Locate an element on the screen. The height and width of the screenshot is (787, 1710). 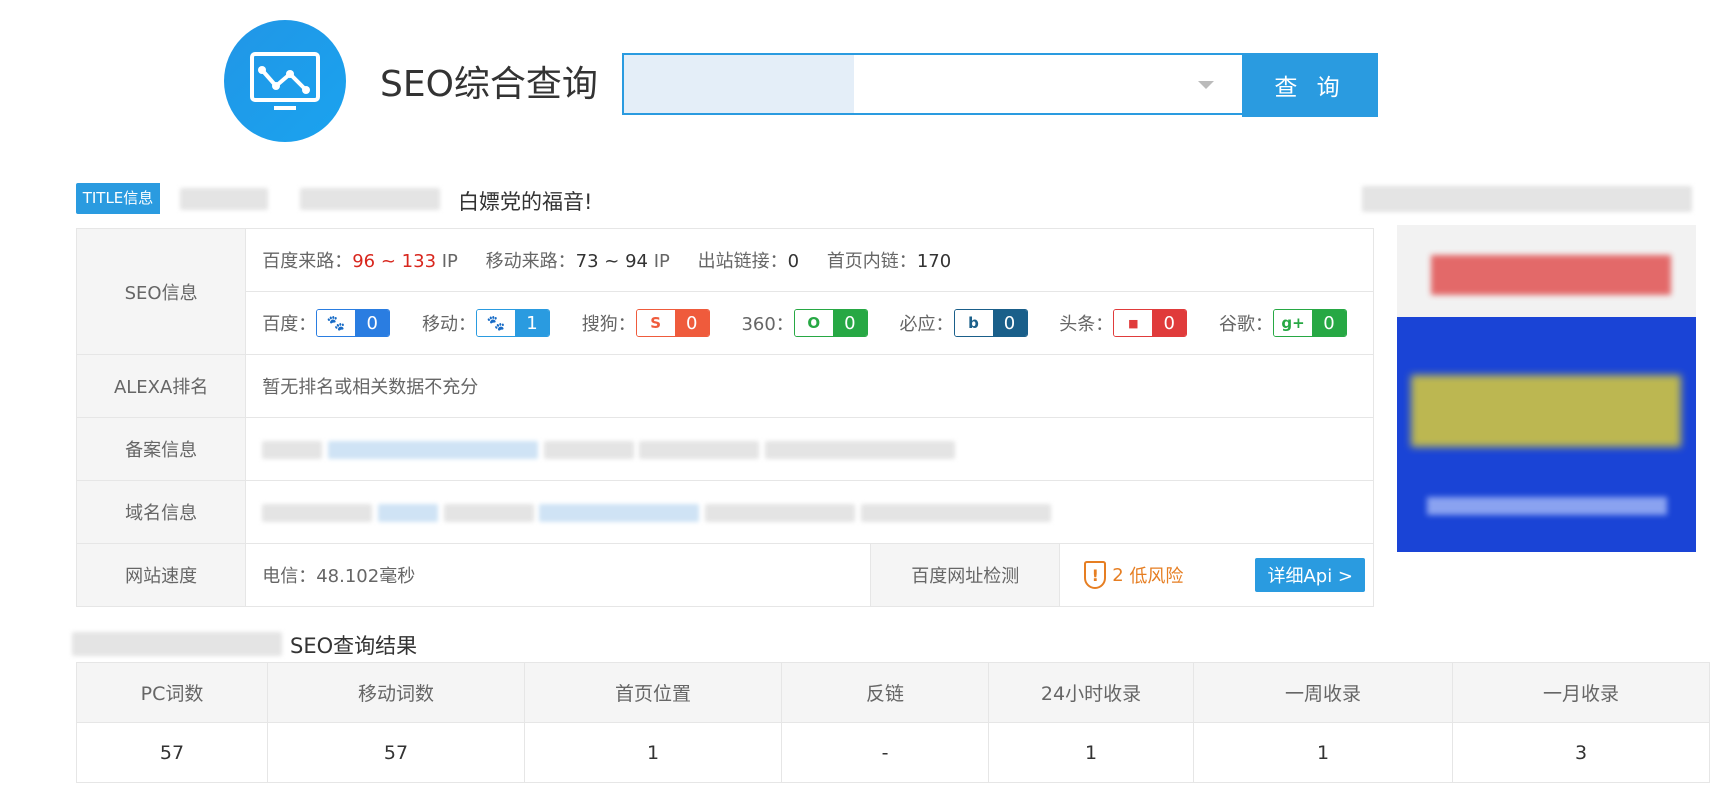
header-pc-words: PC词数 is located at coordinates (172, 692).